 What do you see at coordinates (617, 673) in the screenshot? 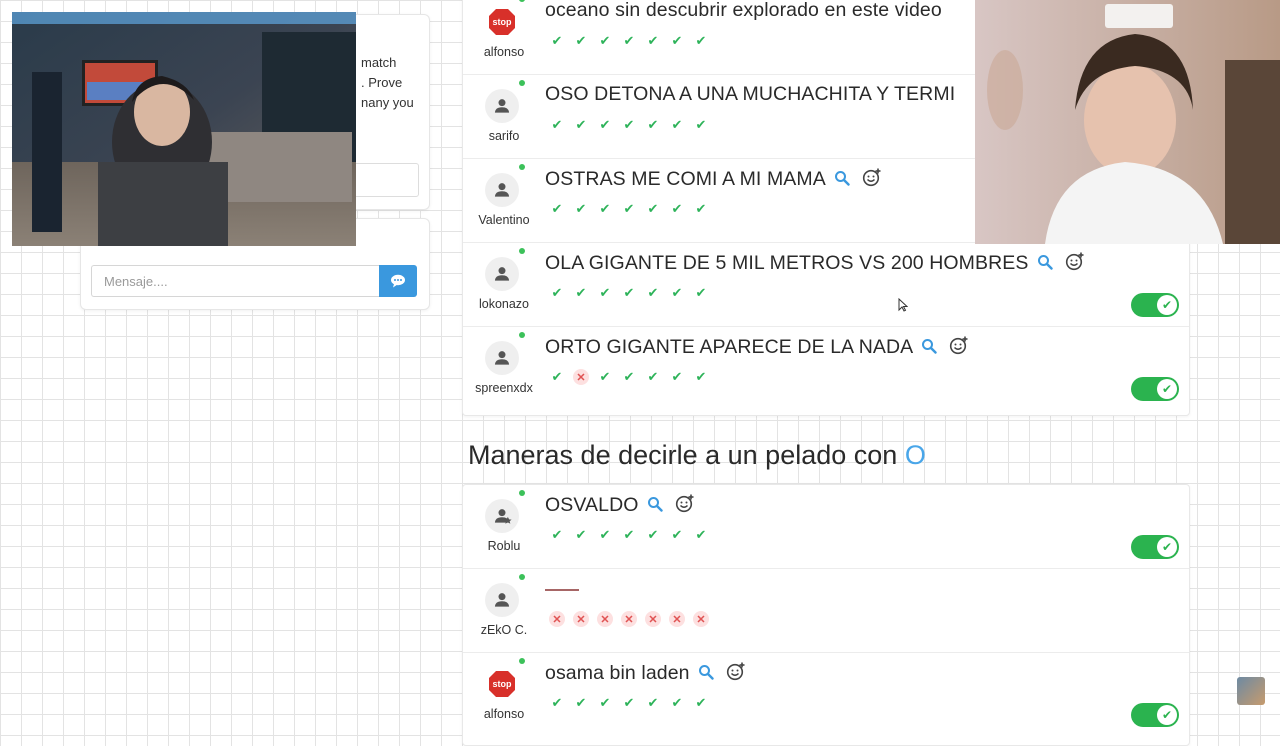
I see `answer-label: osama bin laden` at bounding box center [617, 673].